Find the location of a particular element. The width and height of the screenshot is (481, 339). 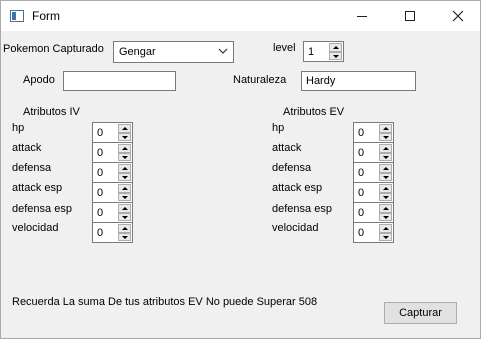

pokemon-label: Pokemon Capturado is located at coordinates (53, 49).